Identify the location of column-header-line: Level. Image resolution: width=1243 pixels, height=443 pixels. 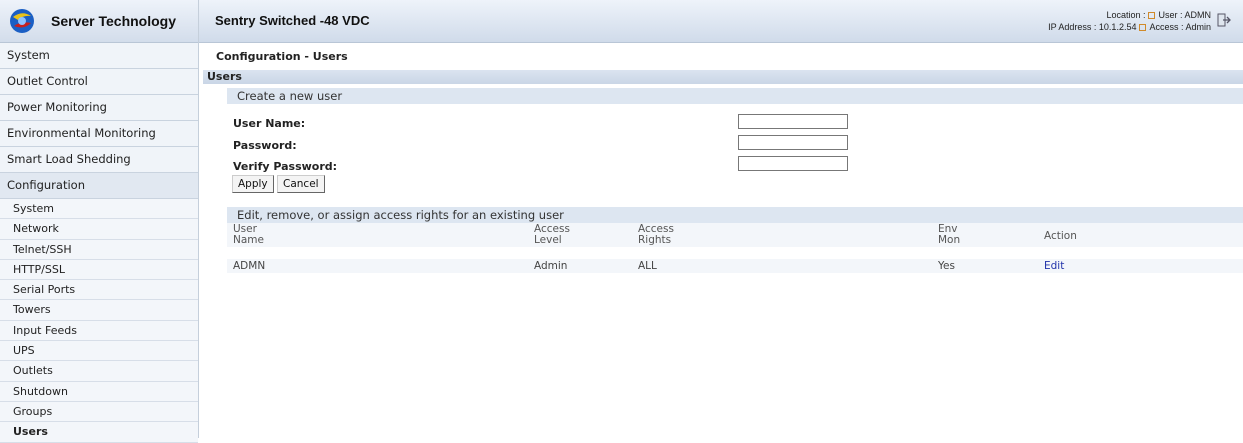
(548, 240).